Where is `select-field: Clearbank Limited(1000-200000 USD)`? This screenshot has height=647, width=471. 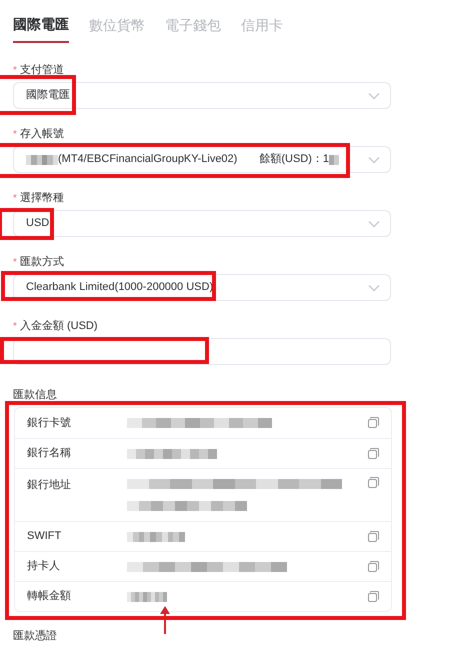
select-field: Clearbank Limited(1000-200000 USD) is located at coordinates (202, 287).